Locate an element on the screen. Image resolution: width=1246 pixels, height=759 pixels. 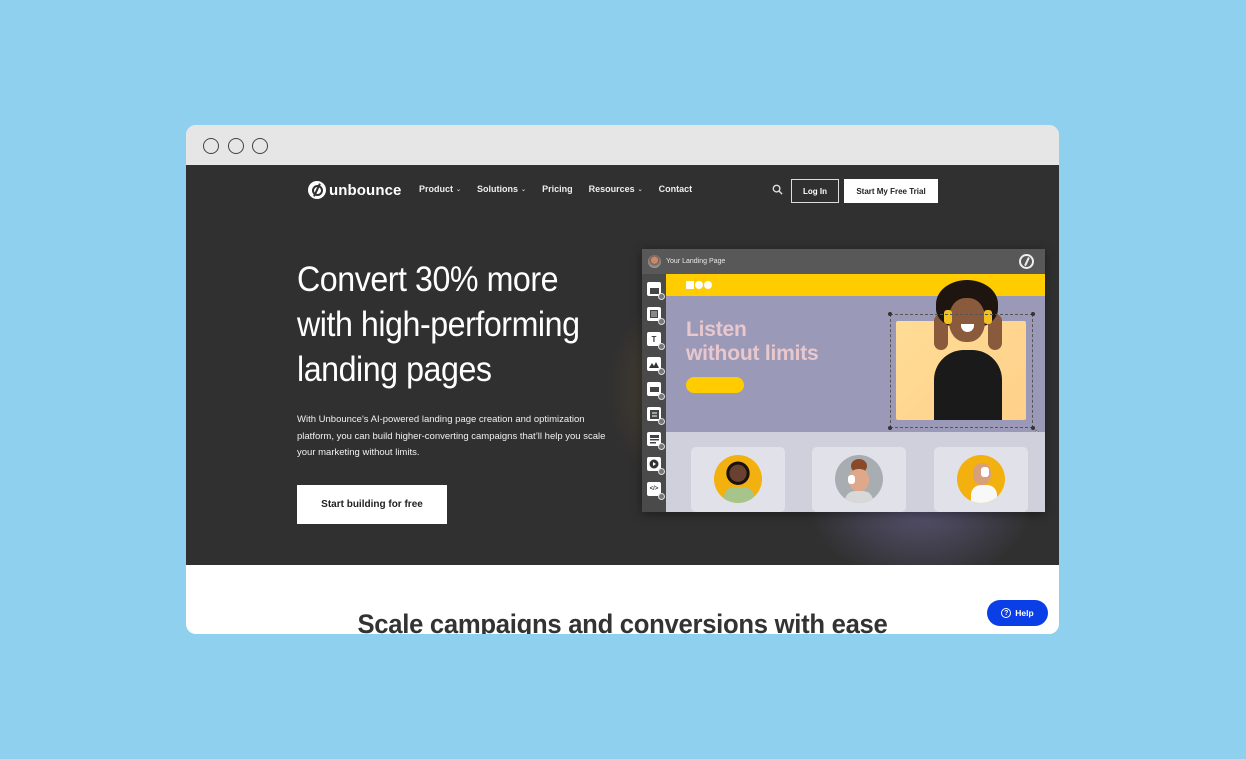
headline-line: landing pages is located at coordinates (394, 369).